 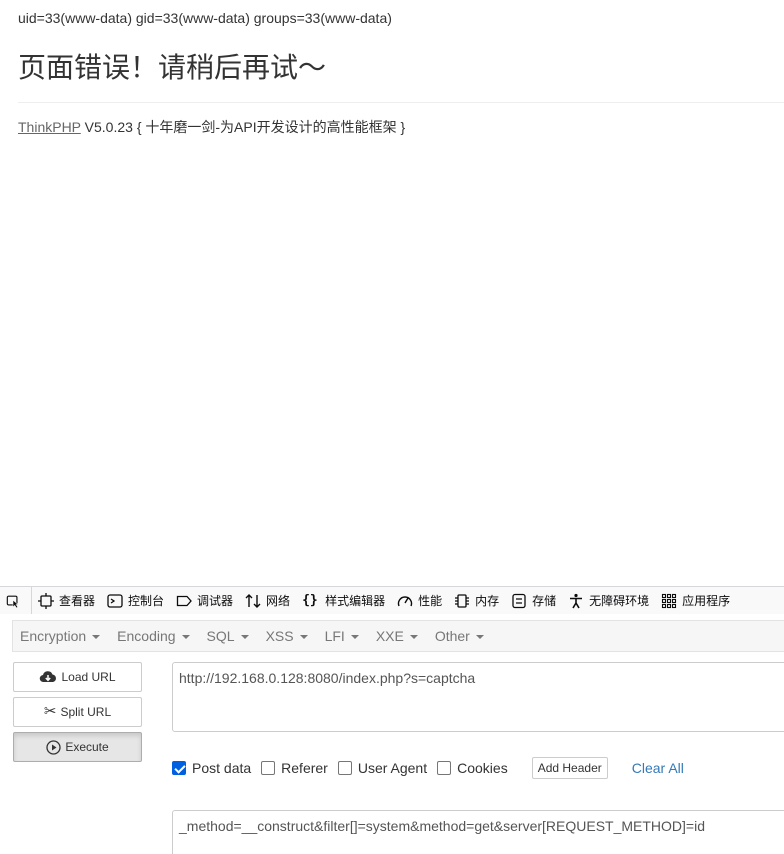 I want to click on divider, so click(x=401, y=102).